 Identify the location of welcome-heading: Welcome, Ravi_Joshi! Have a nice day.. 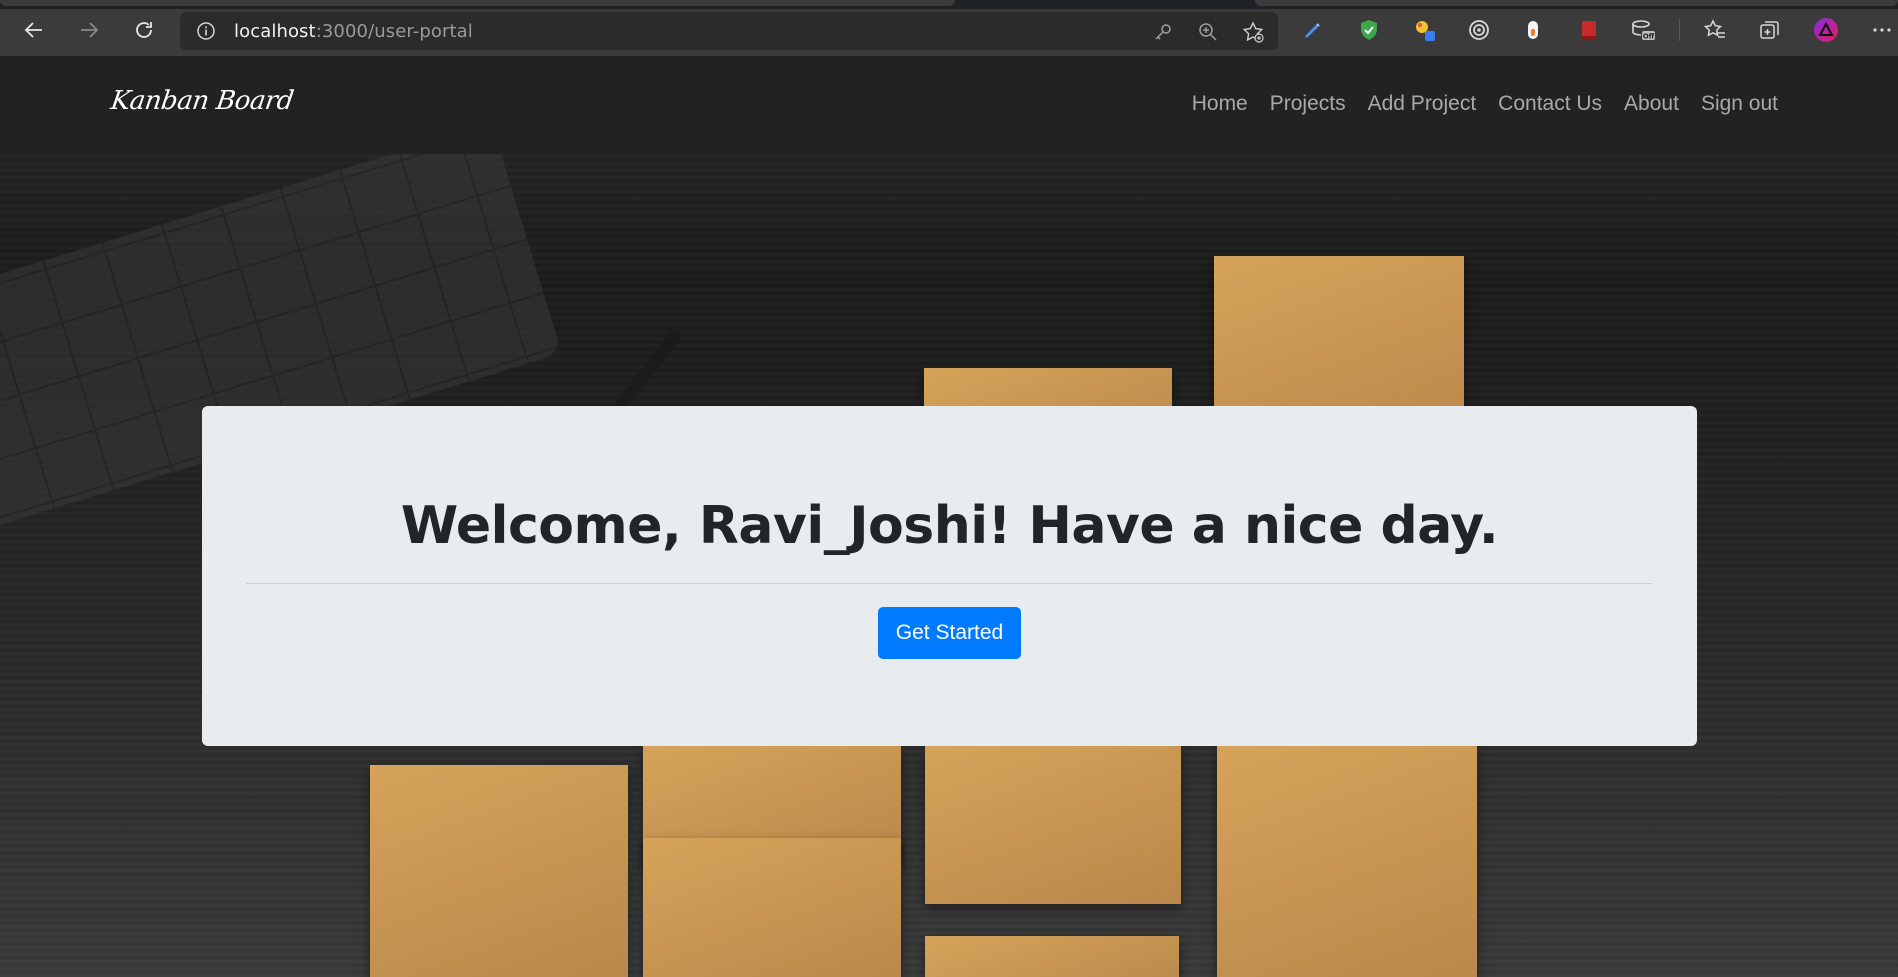
(949, 526).